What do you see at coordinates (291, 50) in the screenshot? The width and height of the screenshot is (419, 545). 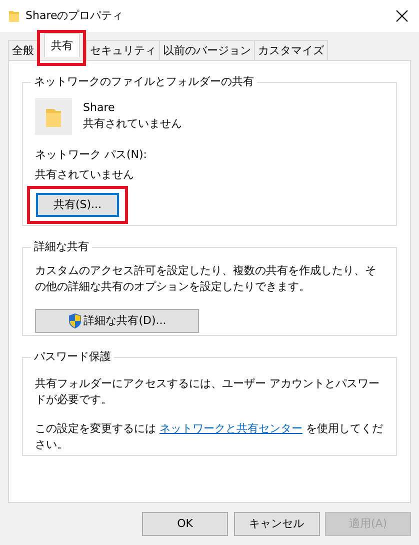 I see `tab: カスタマイズ` at bounding box center [291, 50].